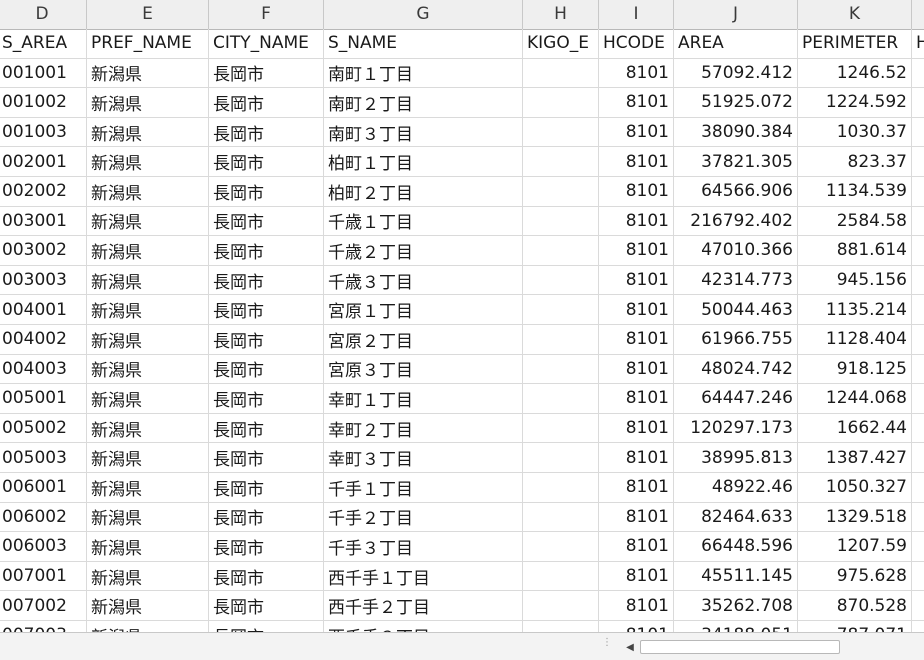 This screenshot has width=924, height=660. What do you see at coordinates (855, 132) in the screenshot?
I see `cell-k: 1030.37` at bounding box center [855, 132].